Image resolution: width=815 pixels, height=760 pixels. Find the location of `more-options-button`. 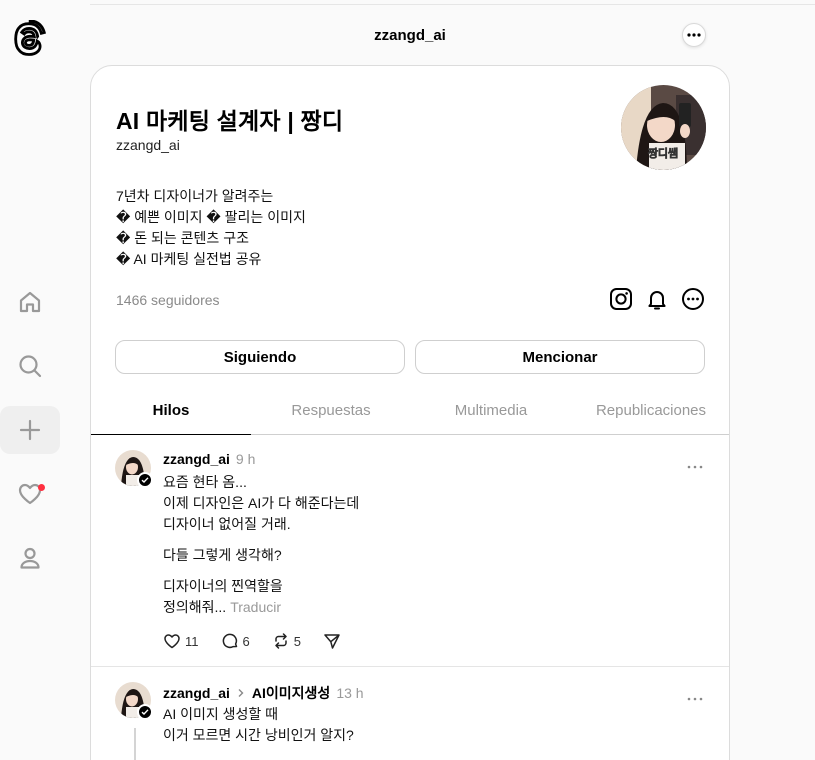

more-options-button is located at coordinates (694, 35).